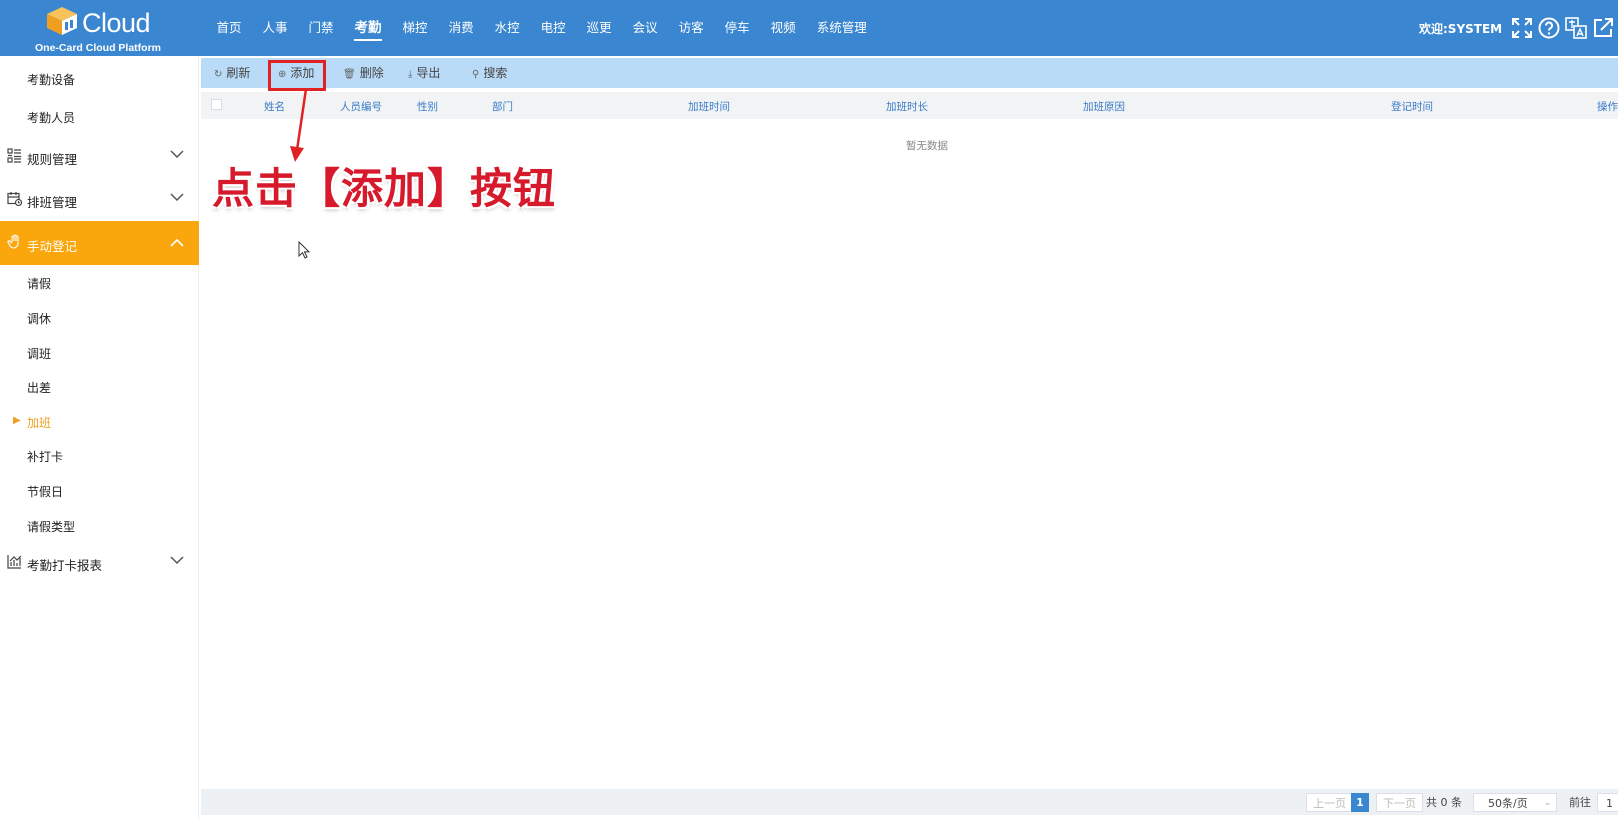 Image resolution: width=1618 pixels, height=819 pixels. Describe the element at coordinates (274, 106) in the screenshot. I see `column-header-name: 姓名` at that location.